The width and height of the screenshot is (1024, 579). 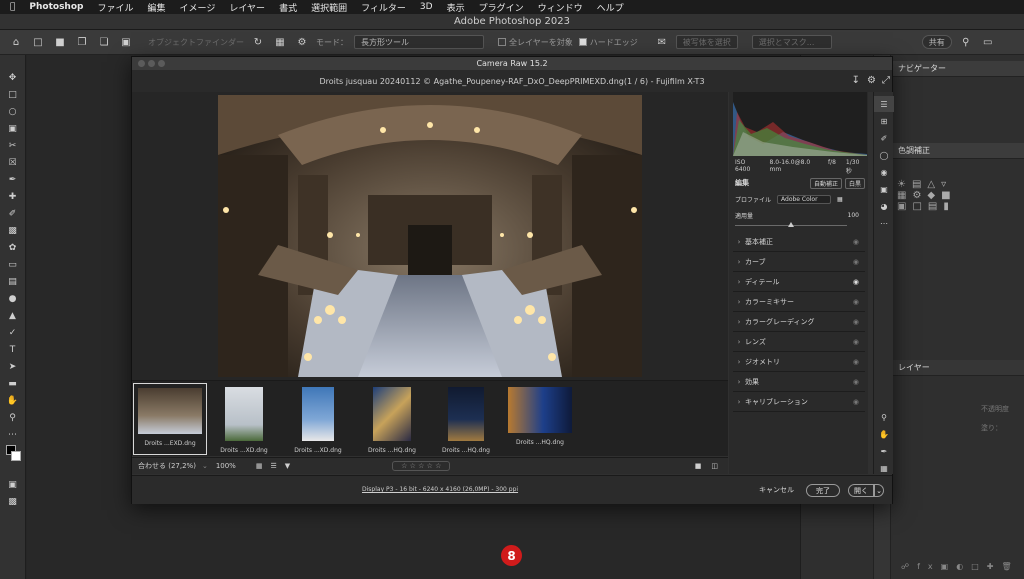 I want to click on section-basic: › 基本補正 ◉, so click(x=799, y=242).